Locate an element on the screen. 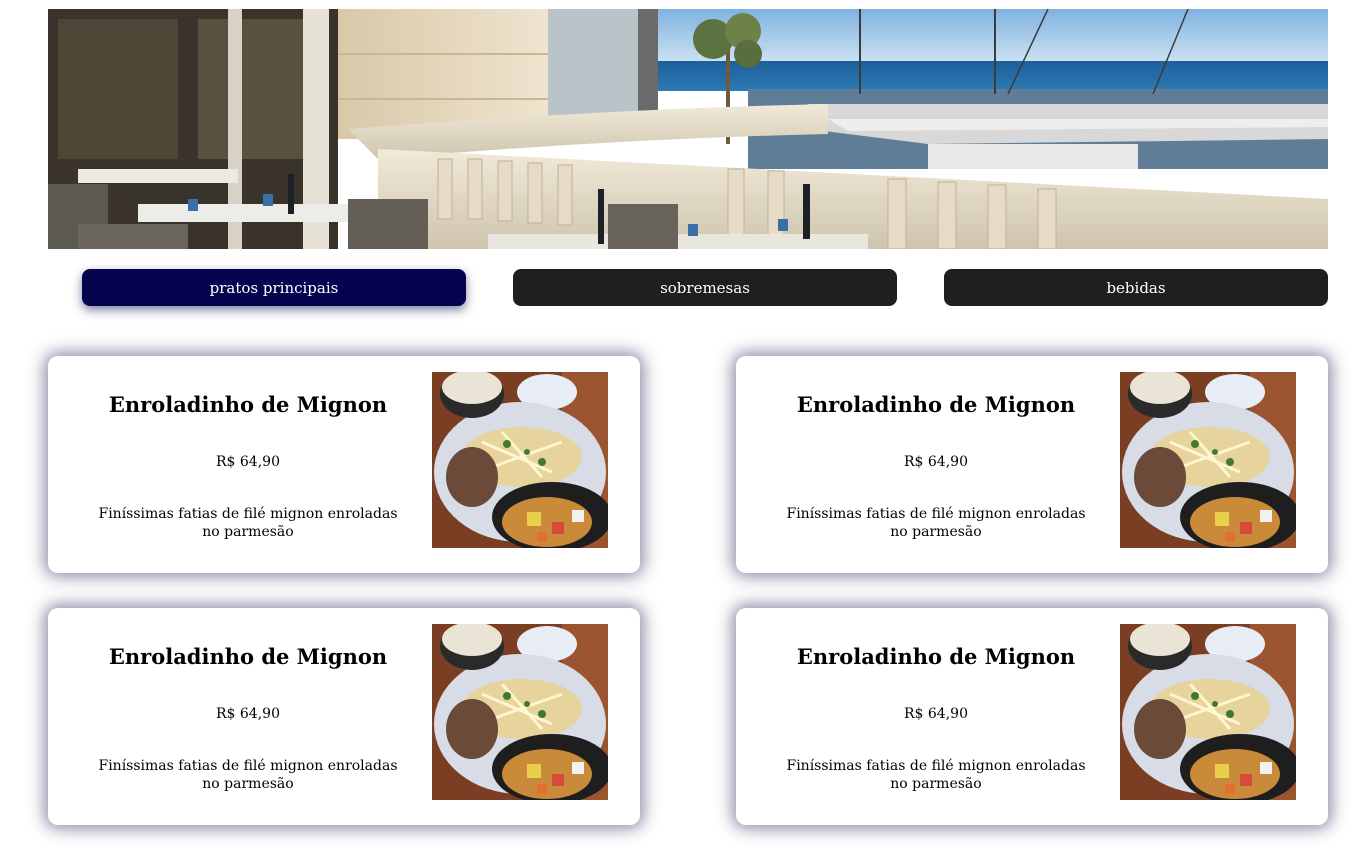 This screenshot has width=1369, height=858. category-tabs: pratos principais sobremesas bebidas is located at coordinates (705, 287).